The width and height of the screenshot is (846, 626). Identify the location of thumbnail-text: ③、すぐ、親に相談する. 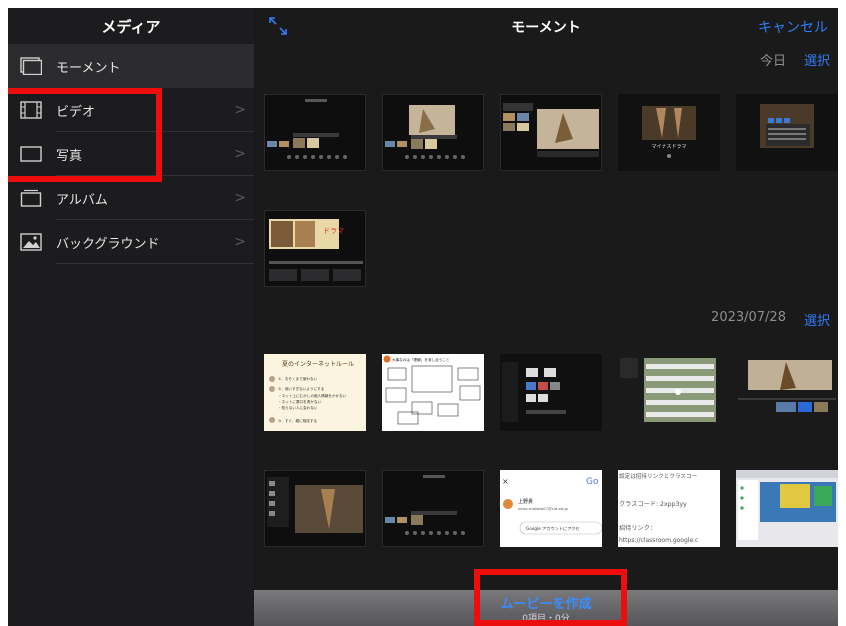
(297, 420).